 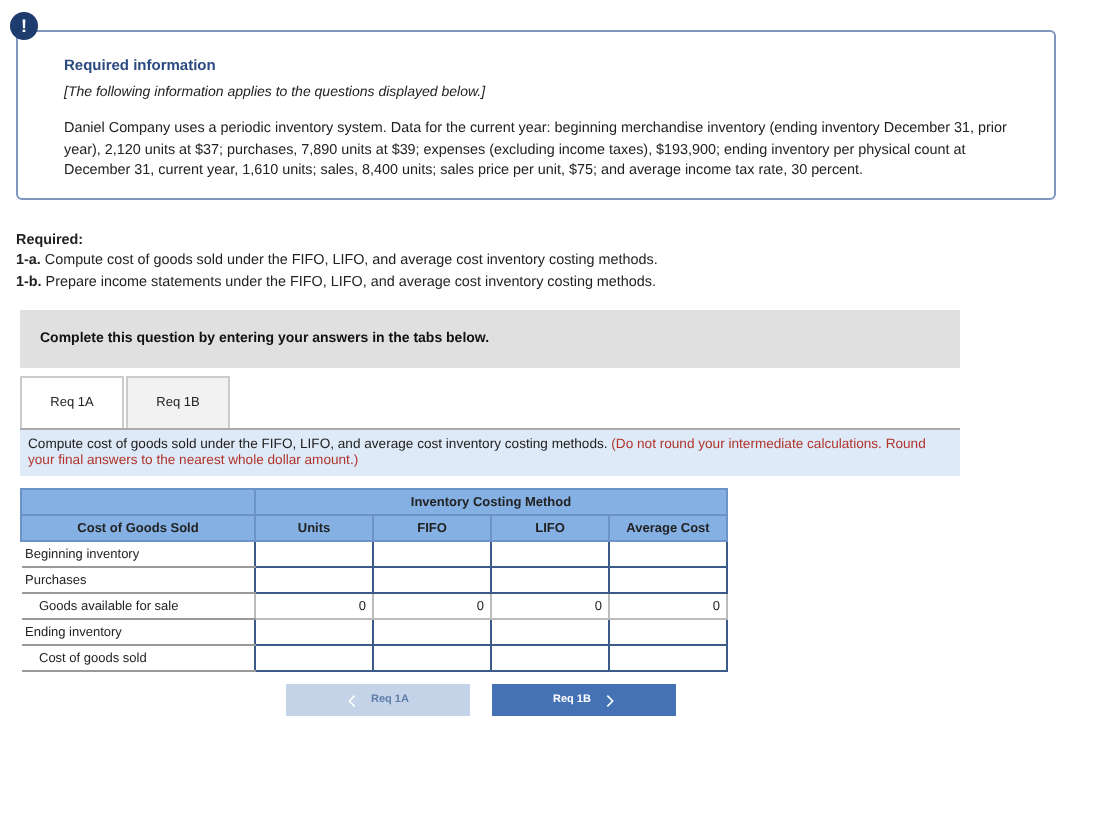 What do you see at coordinates (351, 700) in the screenshot?
I see `chevron-left-icon` at bounding box center [351, 700].